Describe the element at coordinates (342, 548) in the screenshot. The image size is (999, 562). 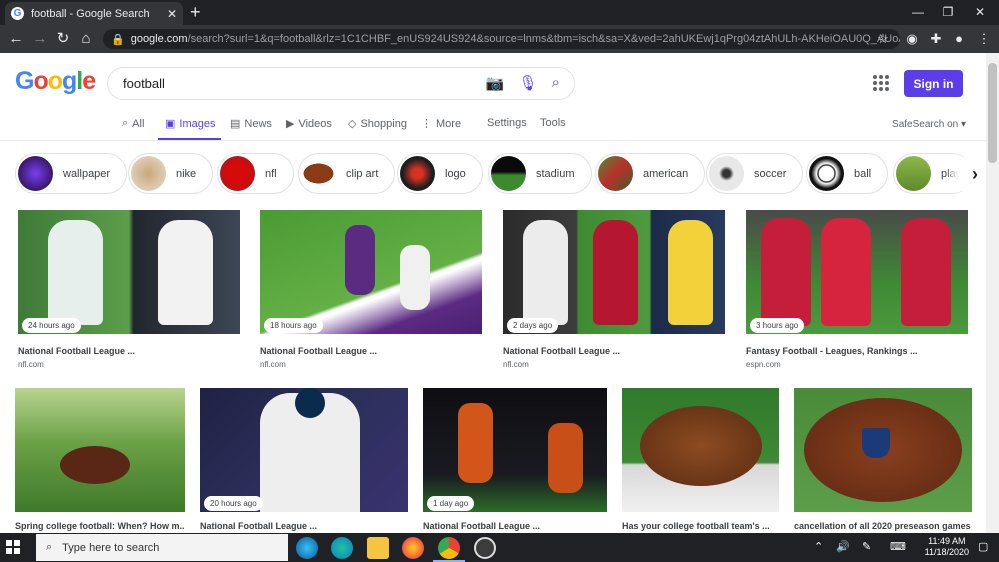
I see `edge-new-icon` at that location.